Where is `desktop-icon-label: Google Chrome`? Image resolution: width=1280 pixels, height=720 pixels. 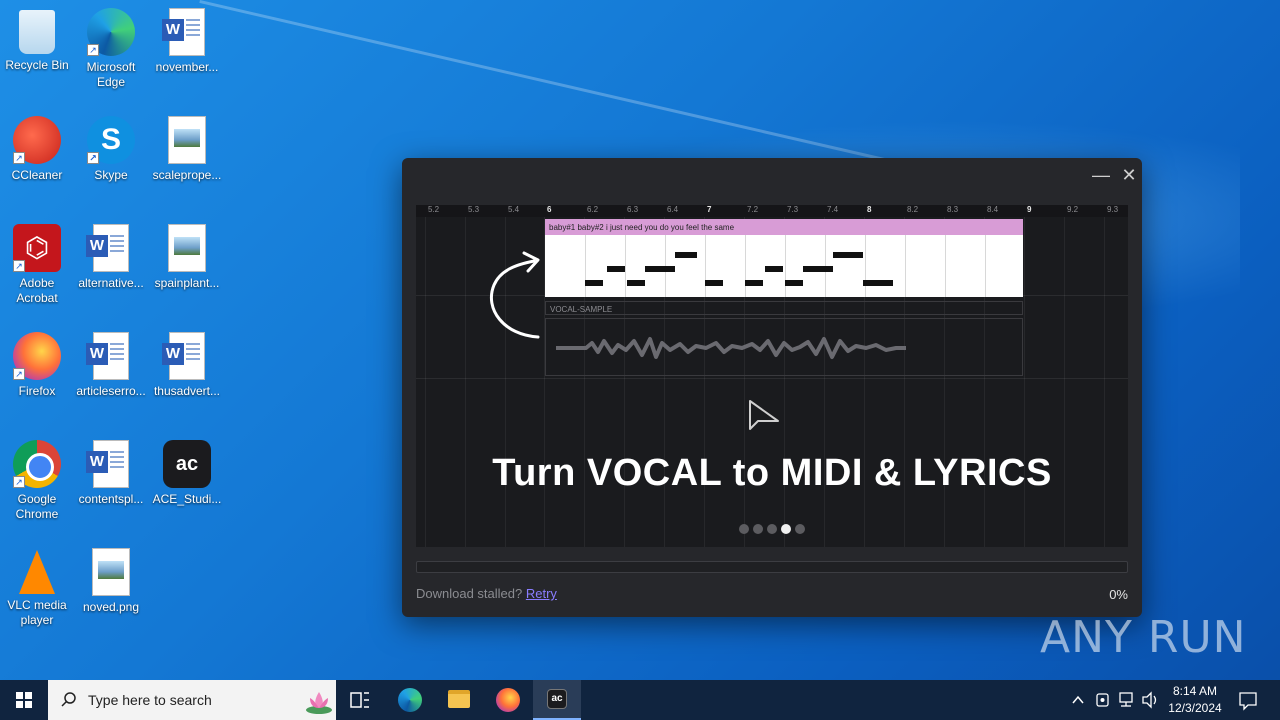
desktop-icon-label: Google Chrome is located at coordinates (37, 506).